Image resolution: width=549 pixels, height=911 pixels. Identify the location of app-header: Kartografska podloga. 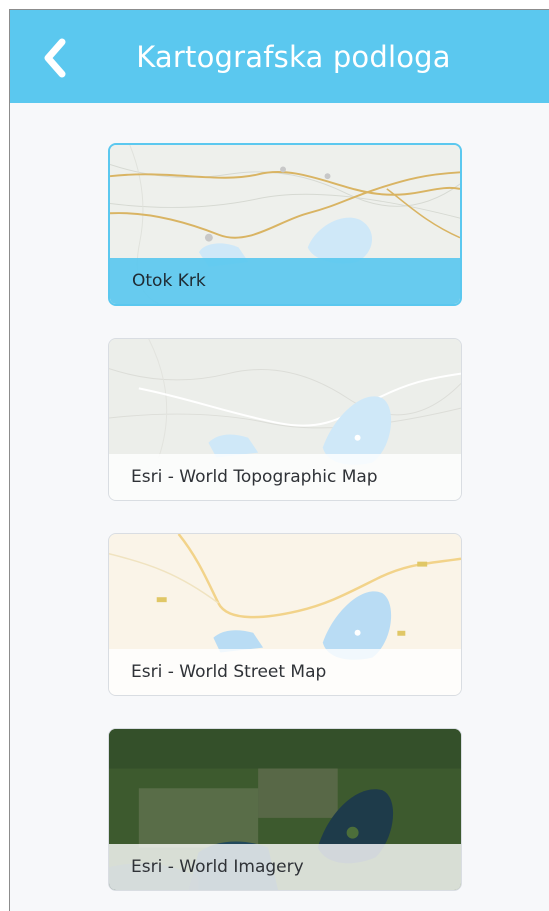
(279, 56).